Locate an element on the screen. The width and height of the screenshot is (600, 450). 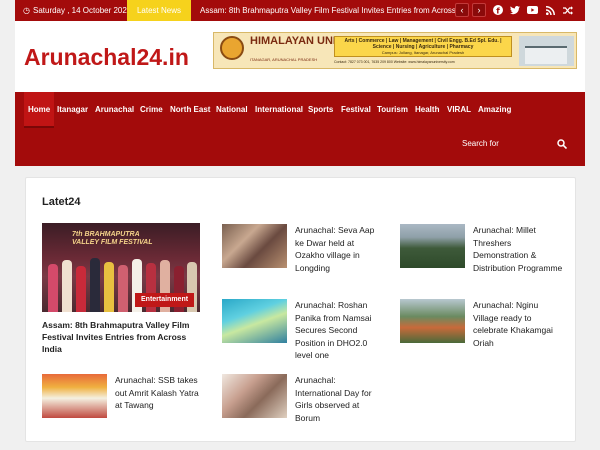
nav-item-sports: Sports is located at coordinates (320, 110).